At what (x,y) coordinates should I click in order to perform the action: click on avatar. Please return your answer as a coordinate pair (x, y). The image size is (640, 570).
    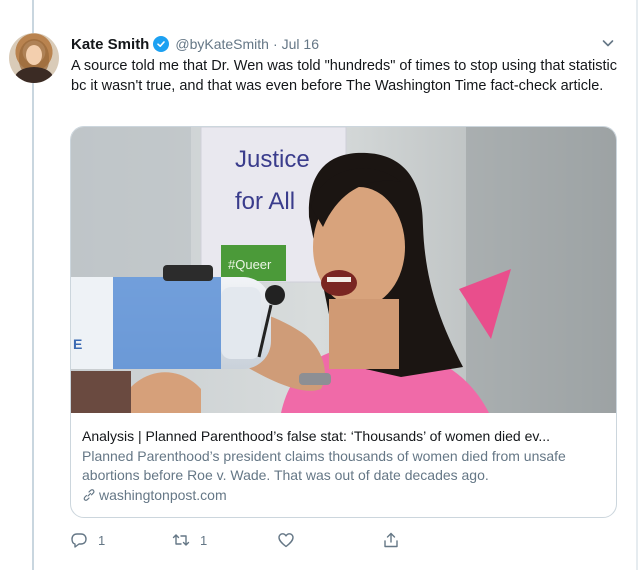
    Looking at the image, I should click on (34, 58).